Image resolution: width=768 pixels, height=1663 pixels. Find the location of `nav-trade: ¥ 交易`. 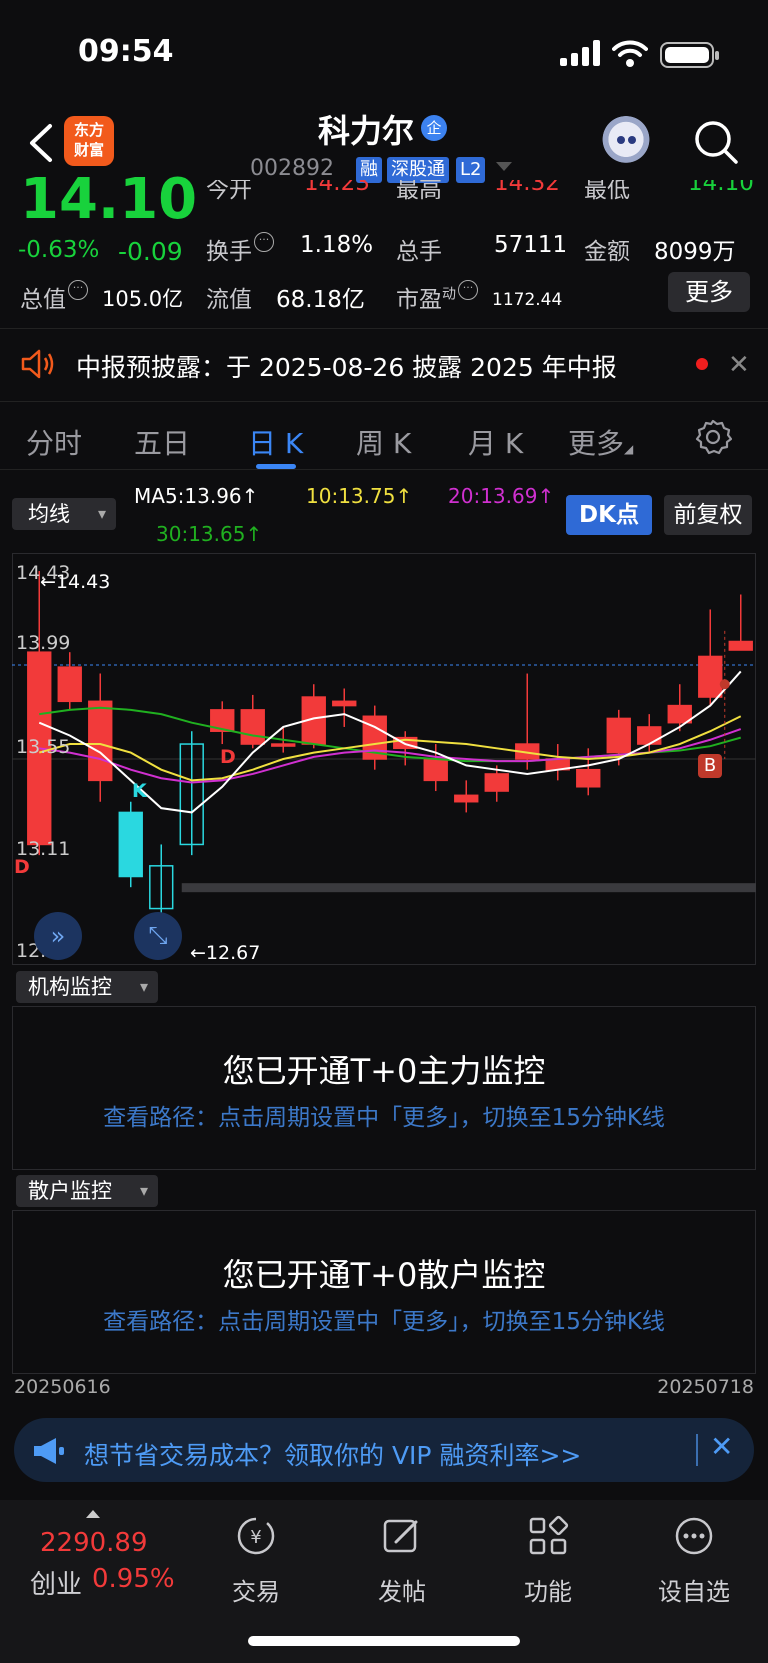

nav-trade: ¥ 交易 is located at coordinates (256, 1560).